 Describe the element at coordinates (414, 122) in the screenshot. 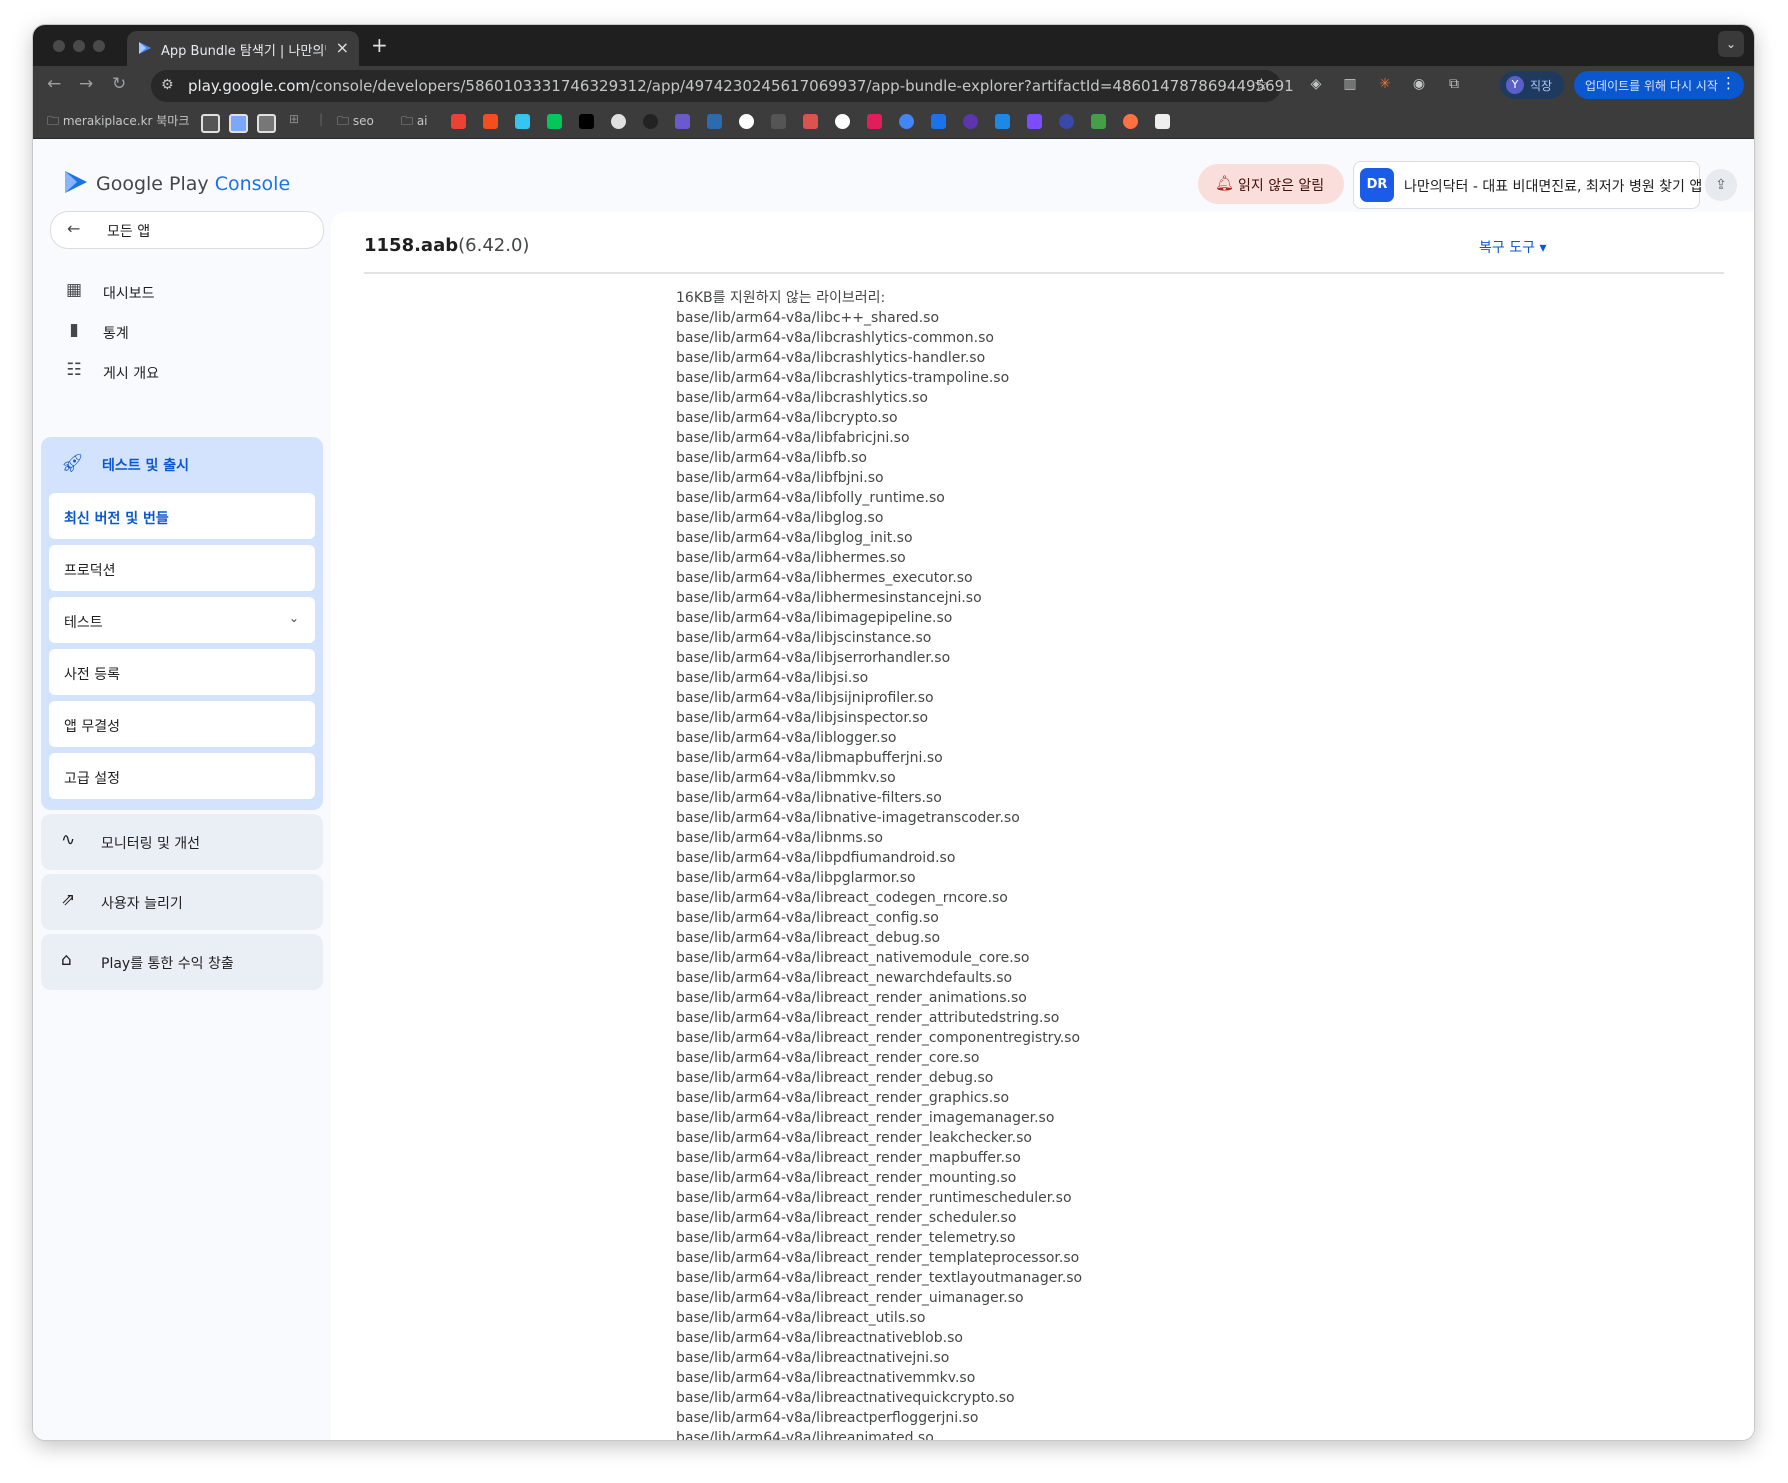

I see `bookmark-folder-ai: 🗀 ai` at that location.